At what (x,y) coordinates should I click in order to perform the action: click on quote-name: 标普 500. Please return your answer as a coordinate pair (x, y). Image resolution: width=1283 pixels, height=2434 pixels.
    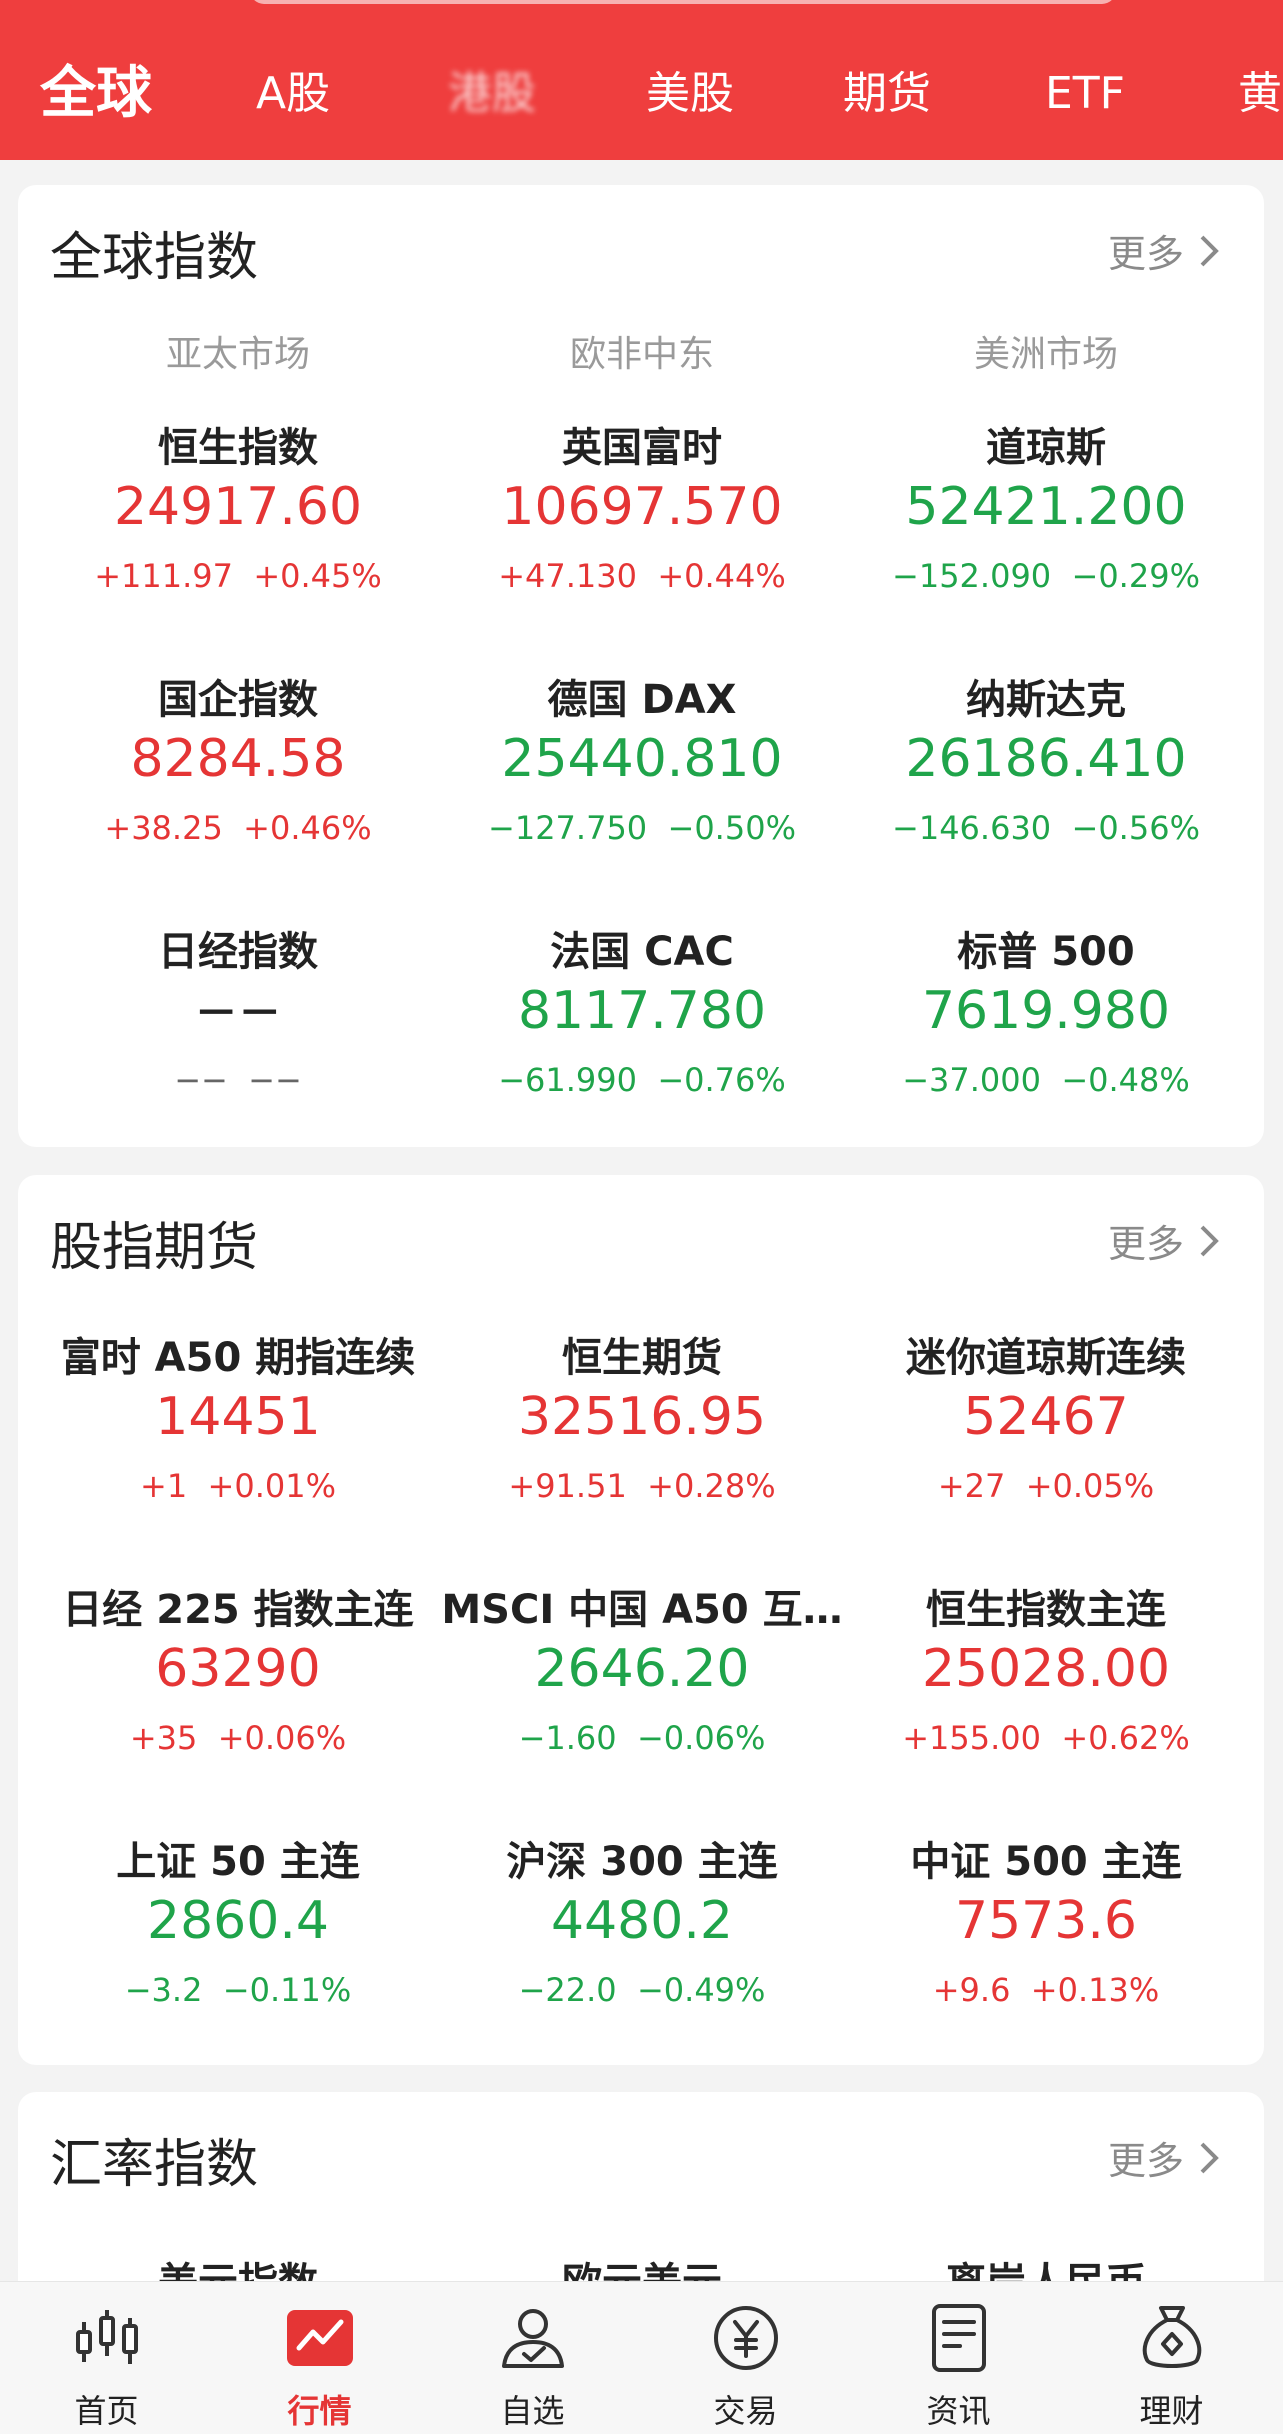
    Looking at the image, I should click on (1046, 952).